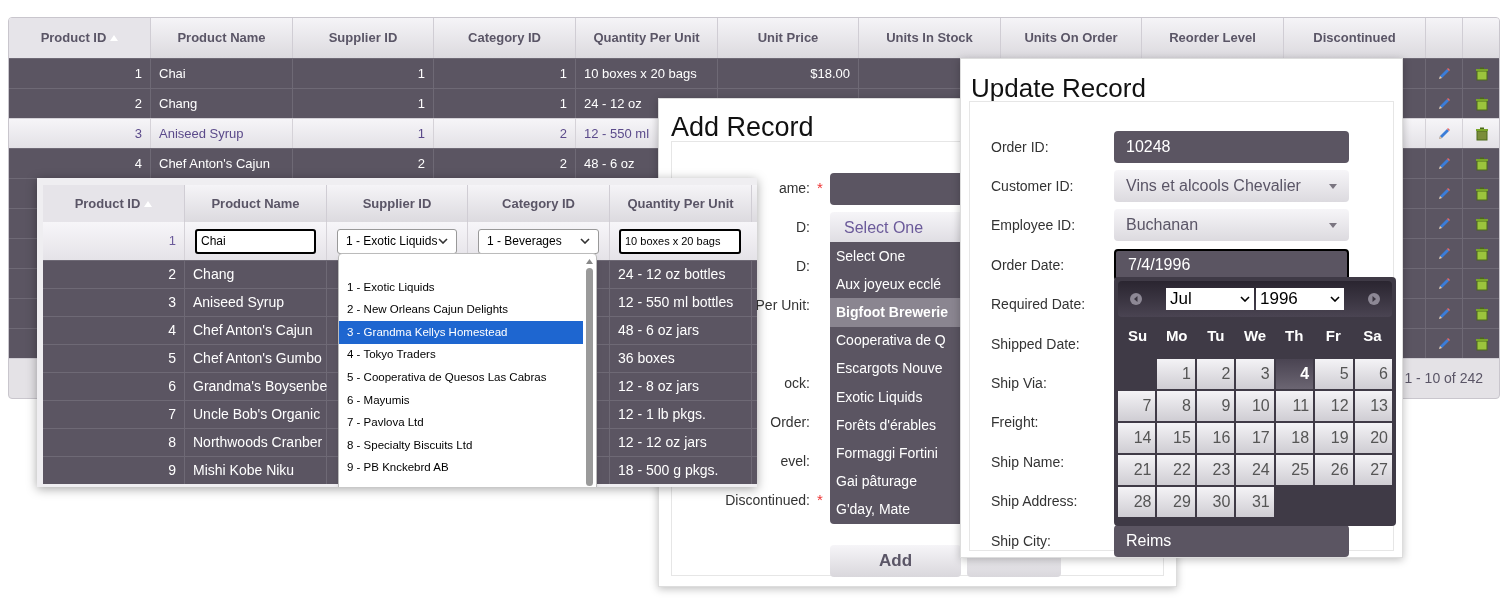 The height and width of the screenshot is (600, 1508). What do you see at coordinates (609, 163) in the screenshot?
I see `table-cell-text: 48 - 6 oz` at bounding box center [609, 163].